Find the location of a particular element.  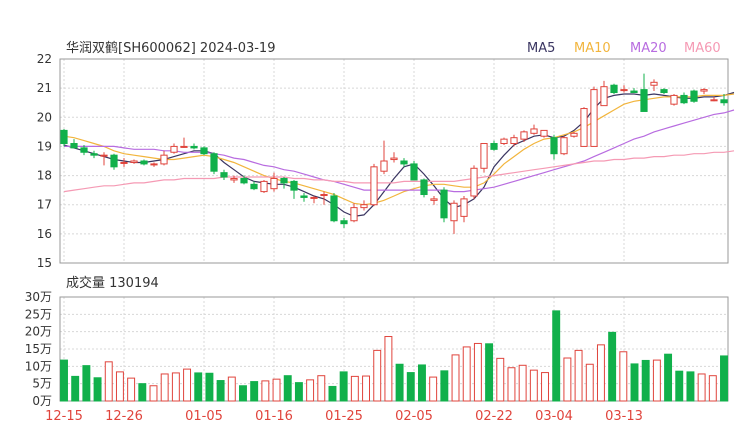

legend-ma20: MA20 is located at coordinates (648, 48).